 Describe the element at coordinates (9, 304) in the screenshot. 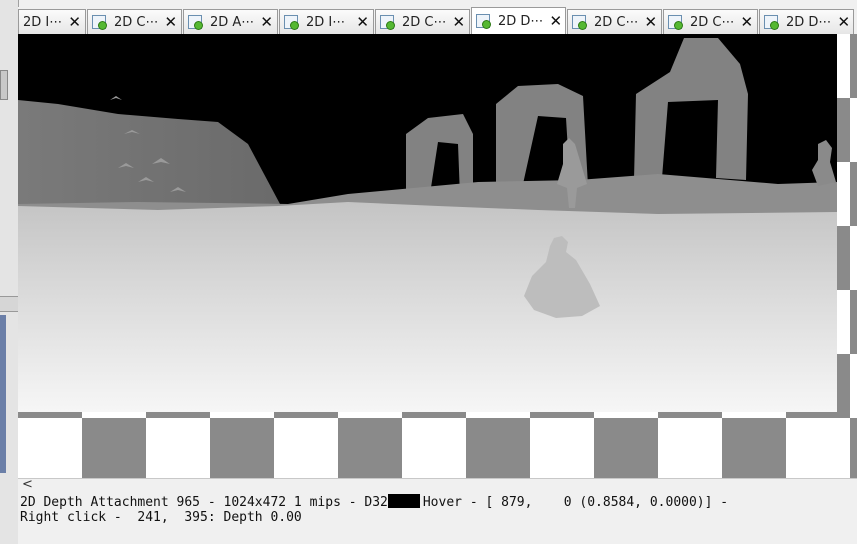

I see `dock-separator` at that location.